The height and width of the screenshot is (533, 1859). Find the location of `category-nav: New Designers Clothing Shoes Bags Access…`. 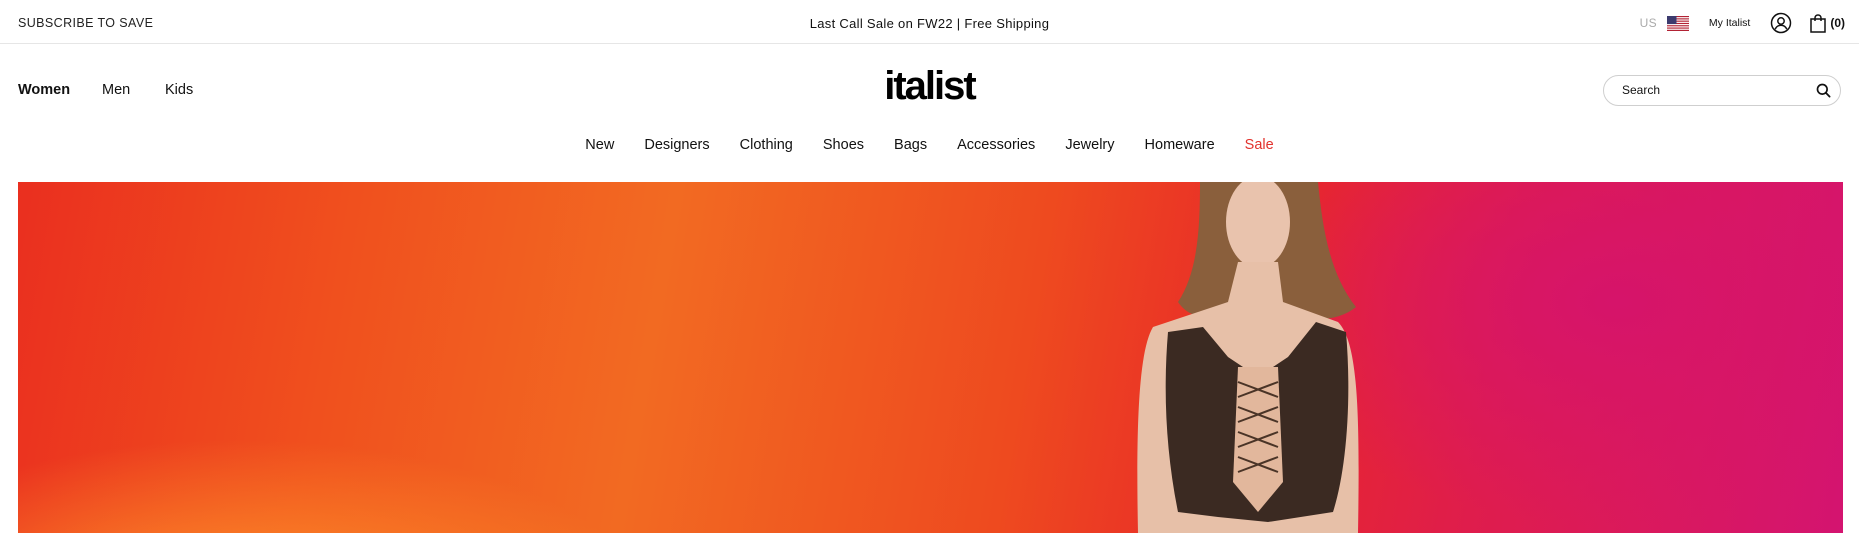

category-nav: New Designers Clothing Shoes Bags Access… is located at coordinates (929, 145).